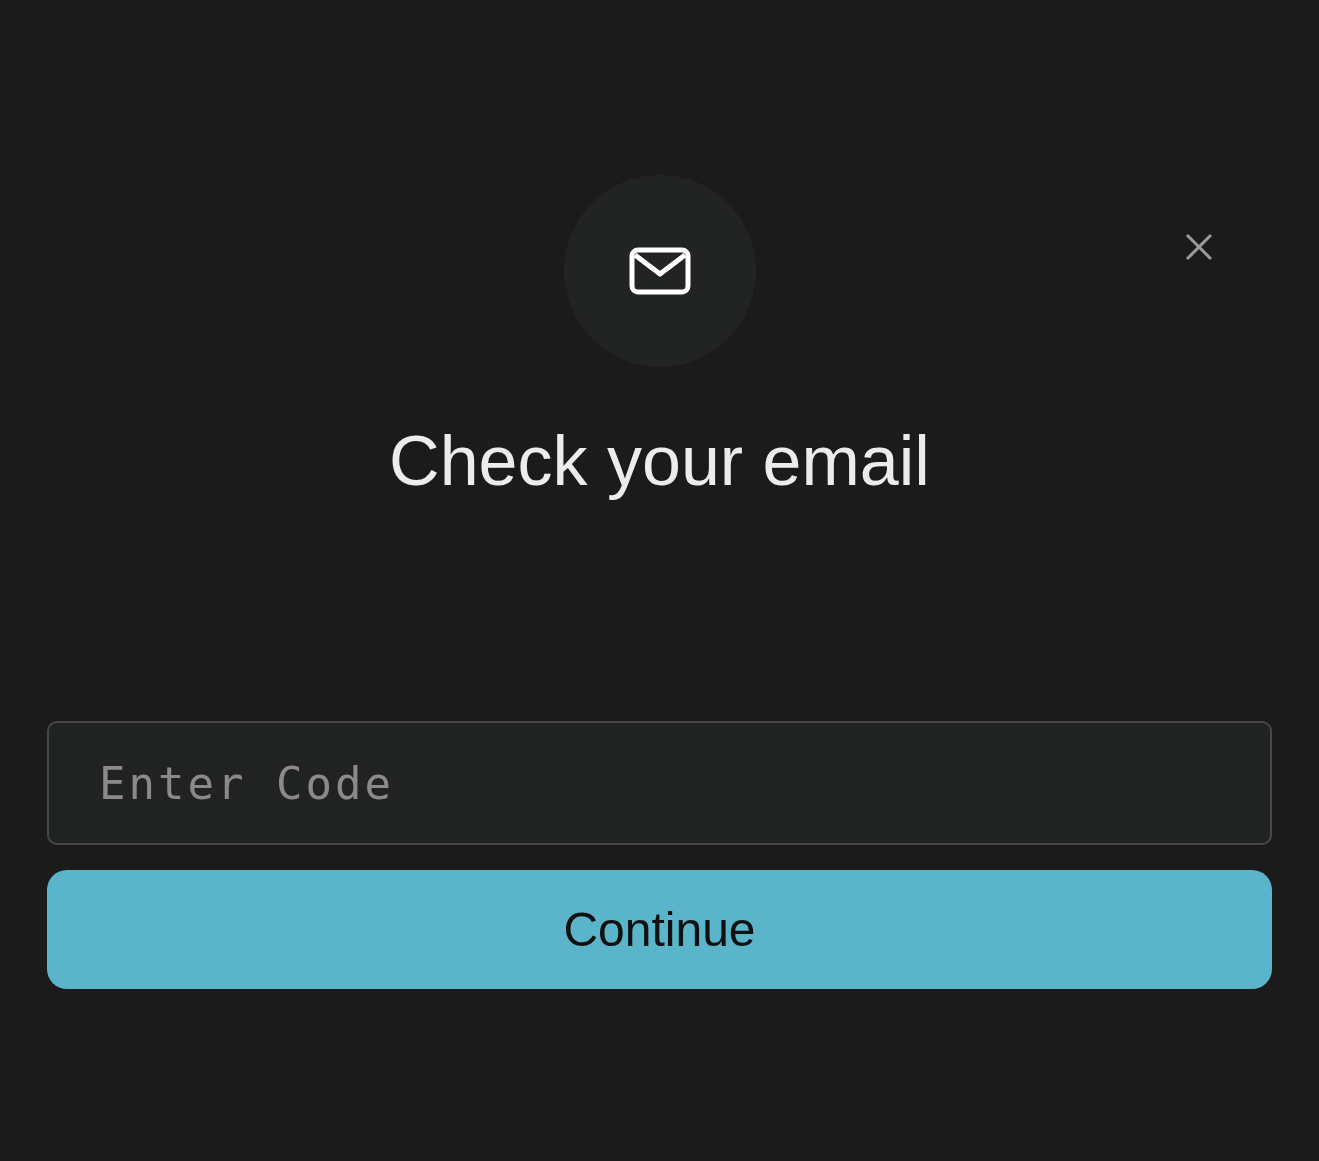 The width and height of the screenshot is (1319, 1161). What do you see at coordinates (659, 271) in the screenshot?
I see `mail-icon` at bounding box center [659, 271].